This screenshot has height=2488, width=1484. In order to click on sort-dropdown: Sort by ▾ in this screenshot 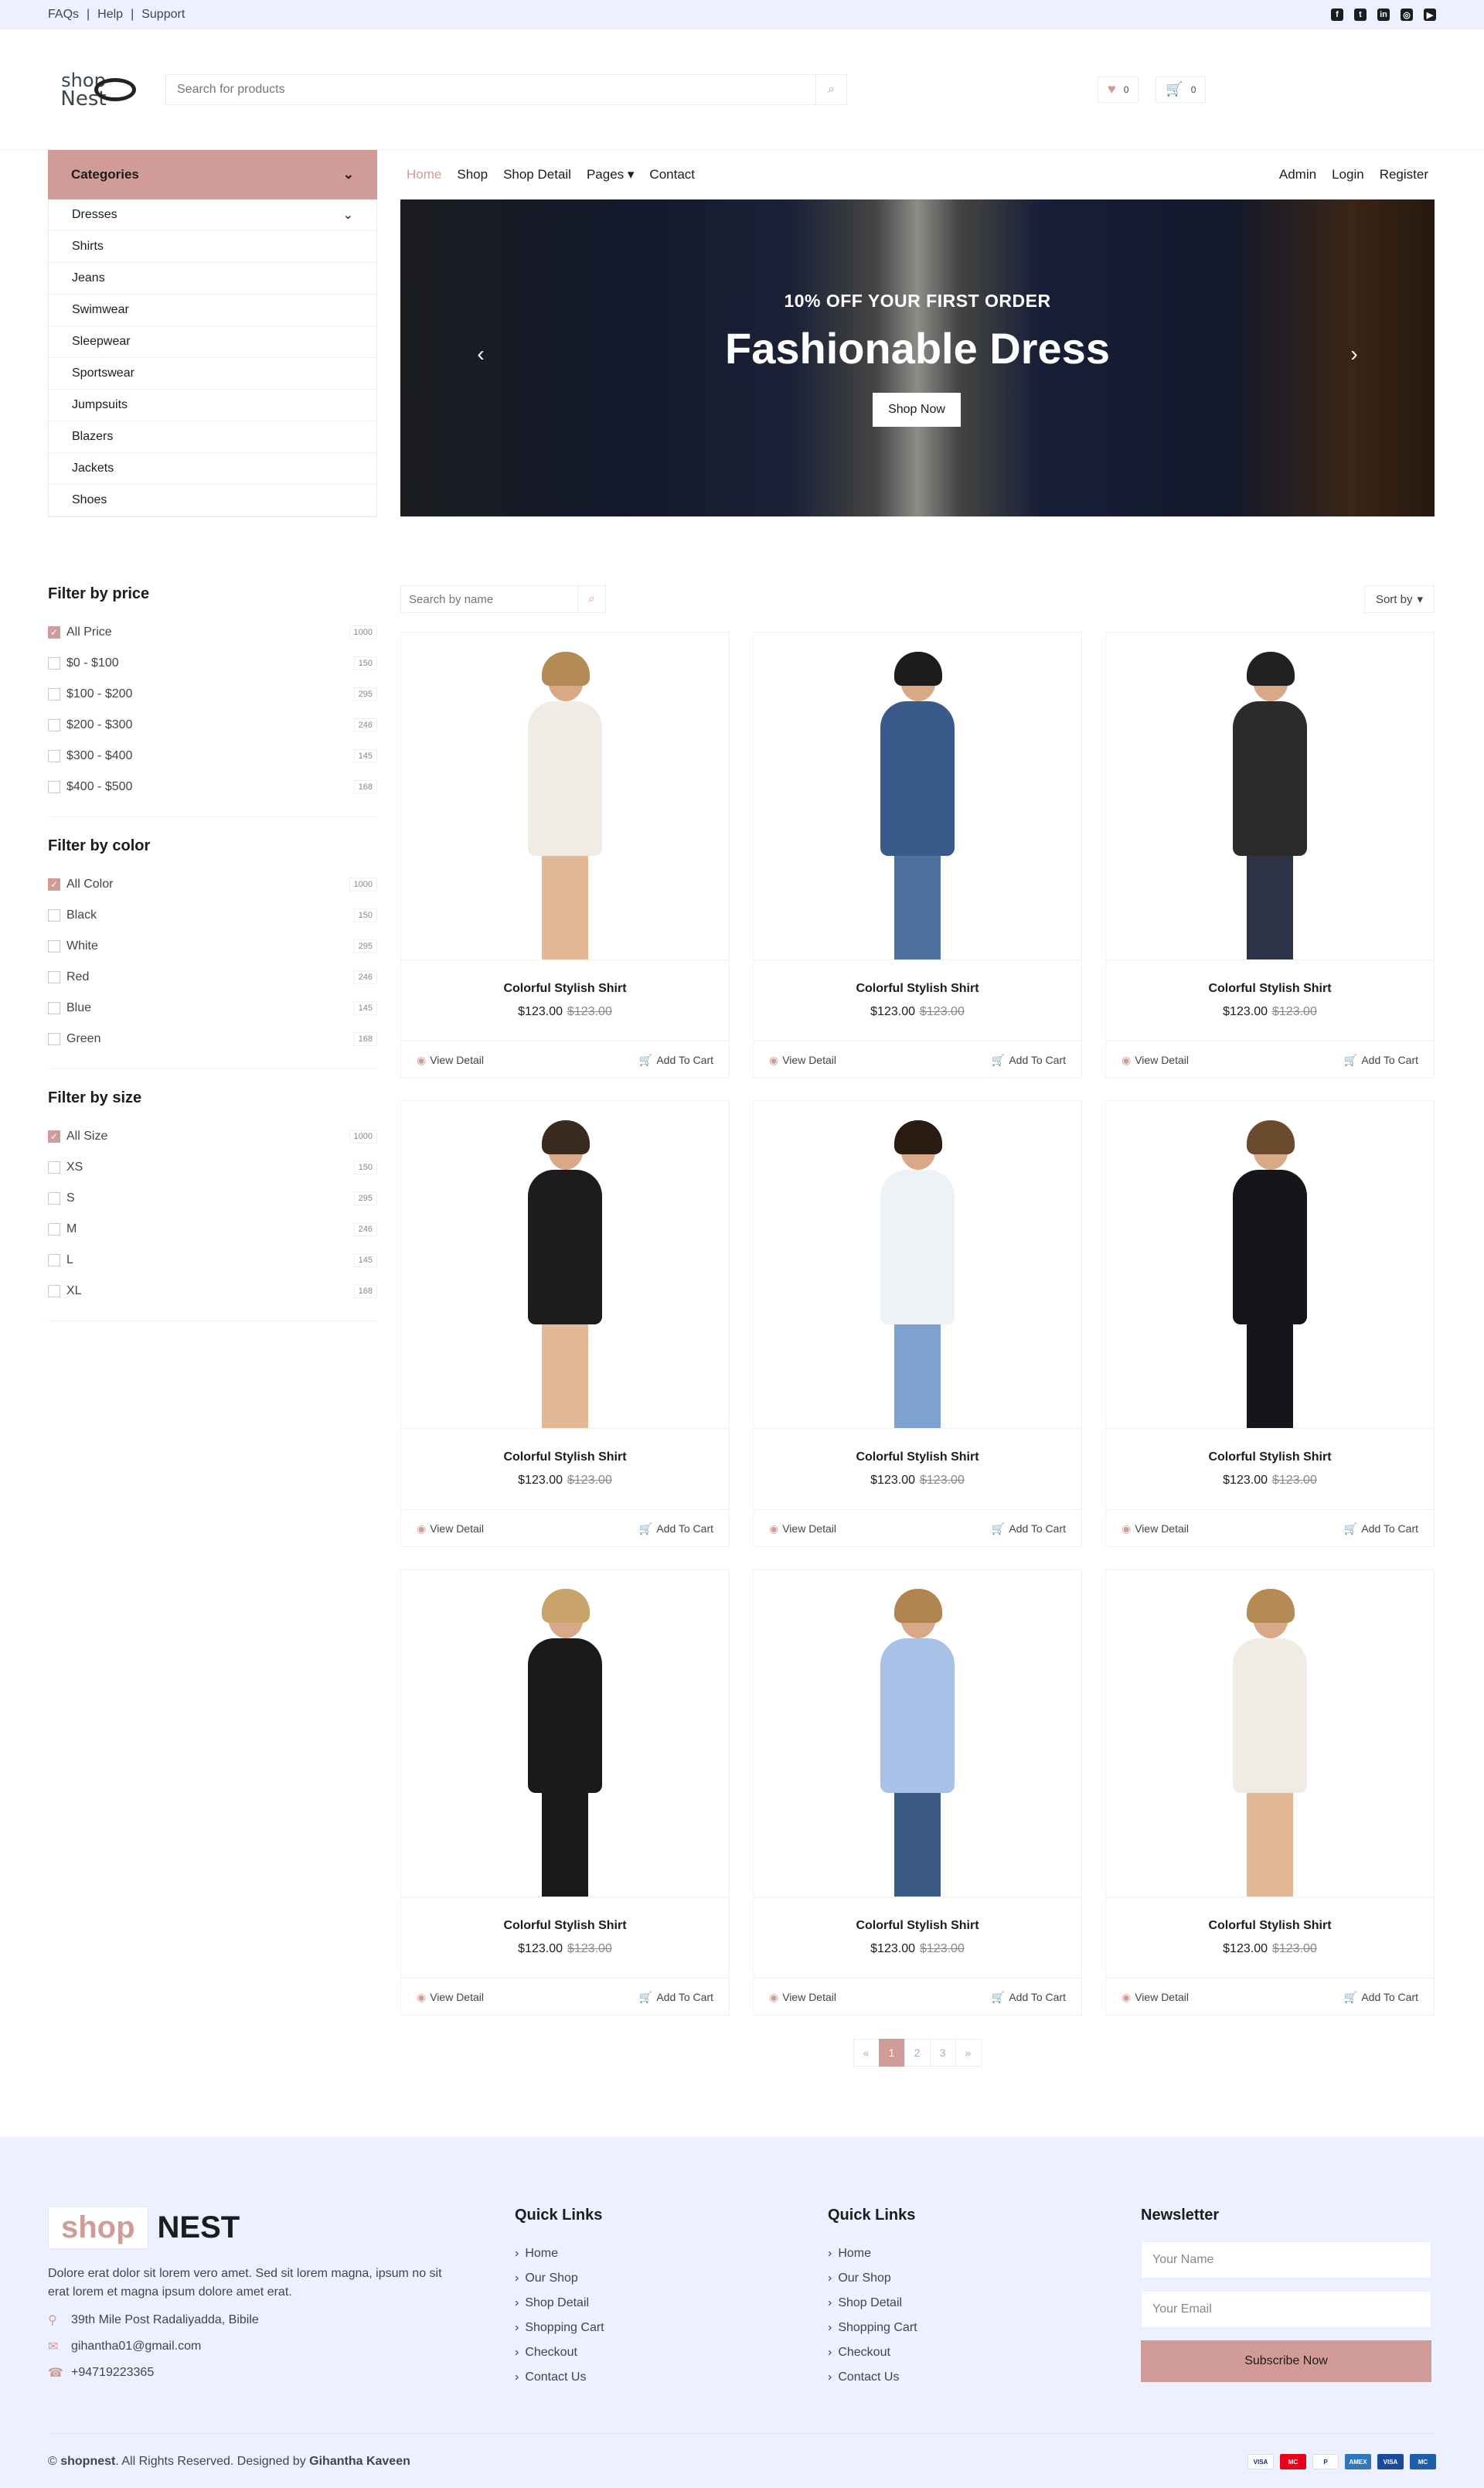, I will do `click(1399, 599)`.